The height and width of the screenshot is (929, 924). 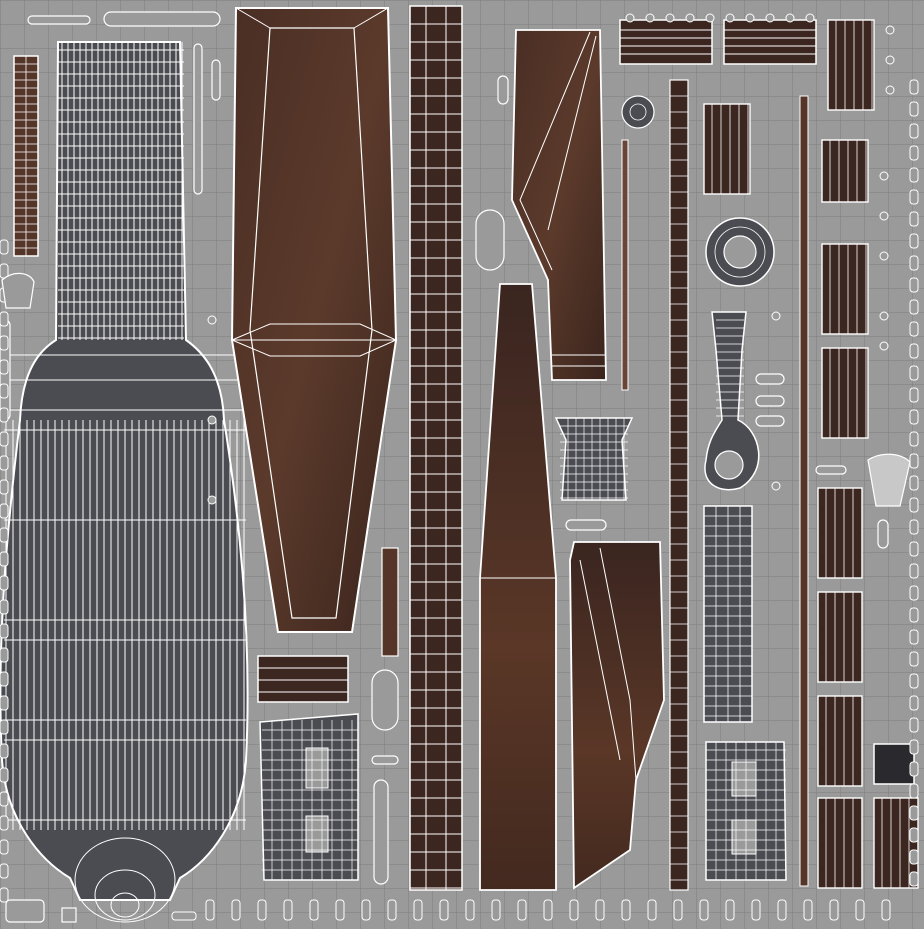 I want to click on left-thin-strip, so click(x=26, y=156).